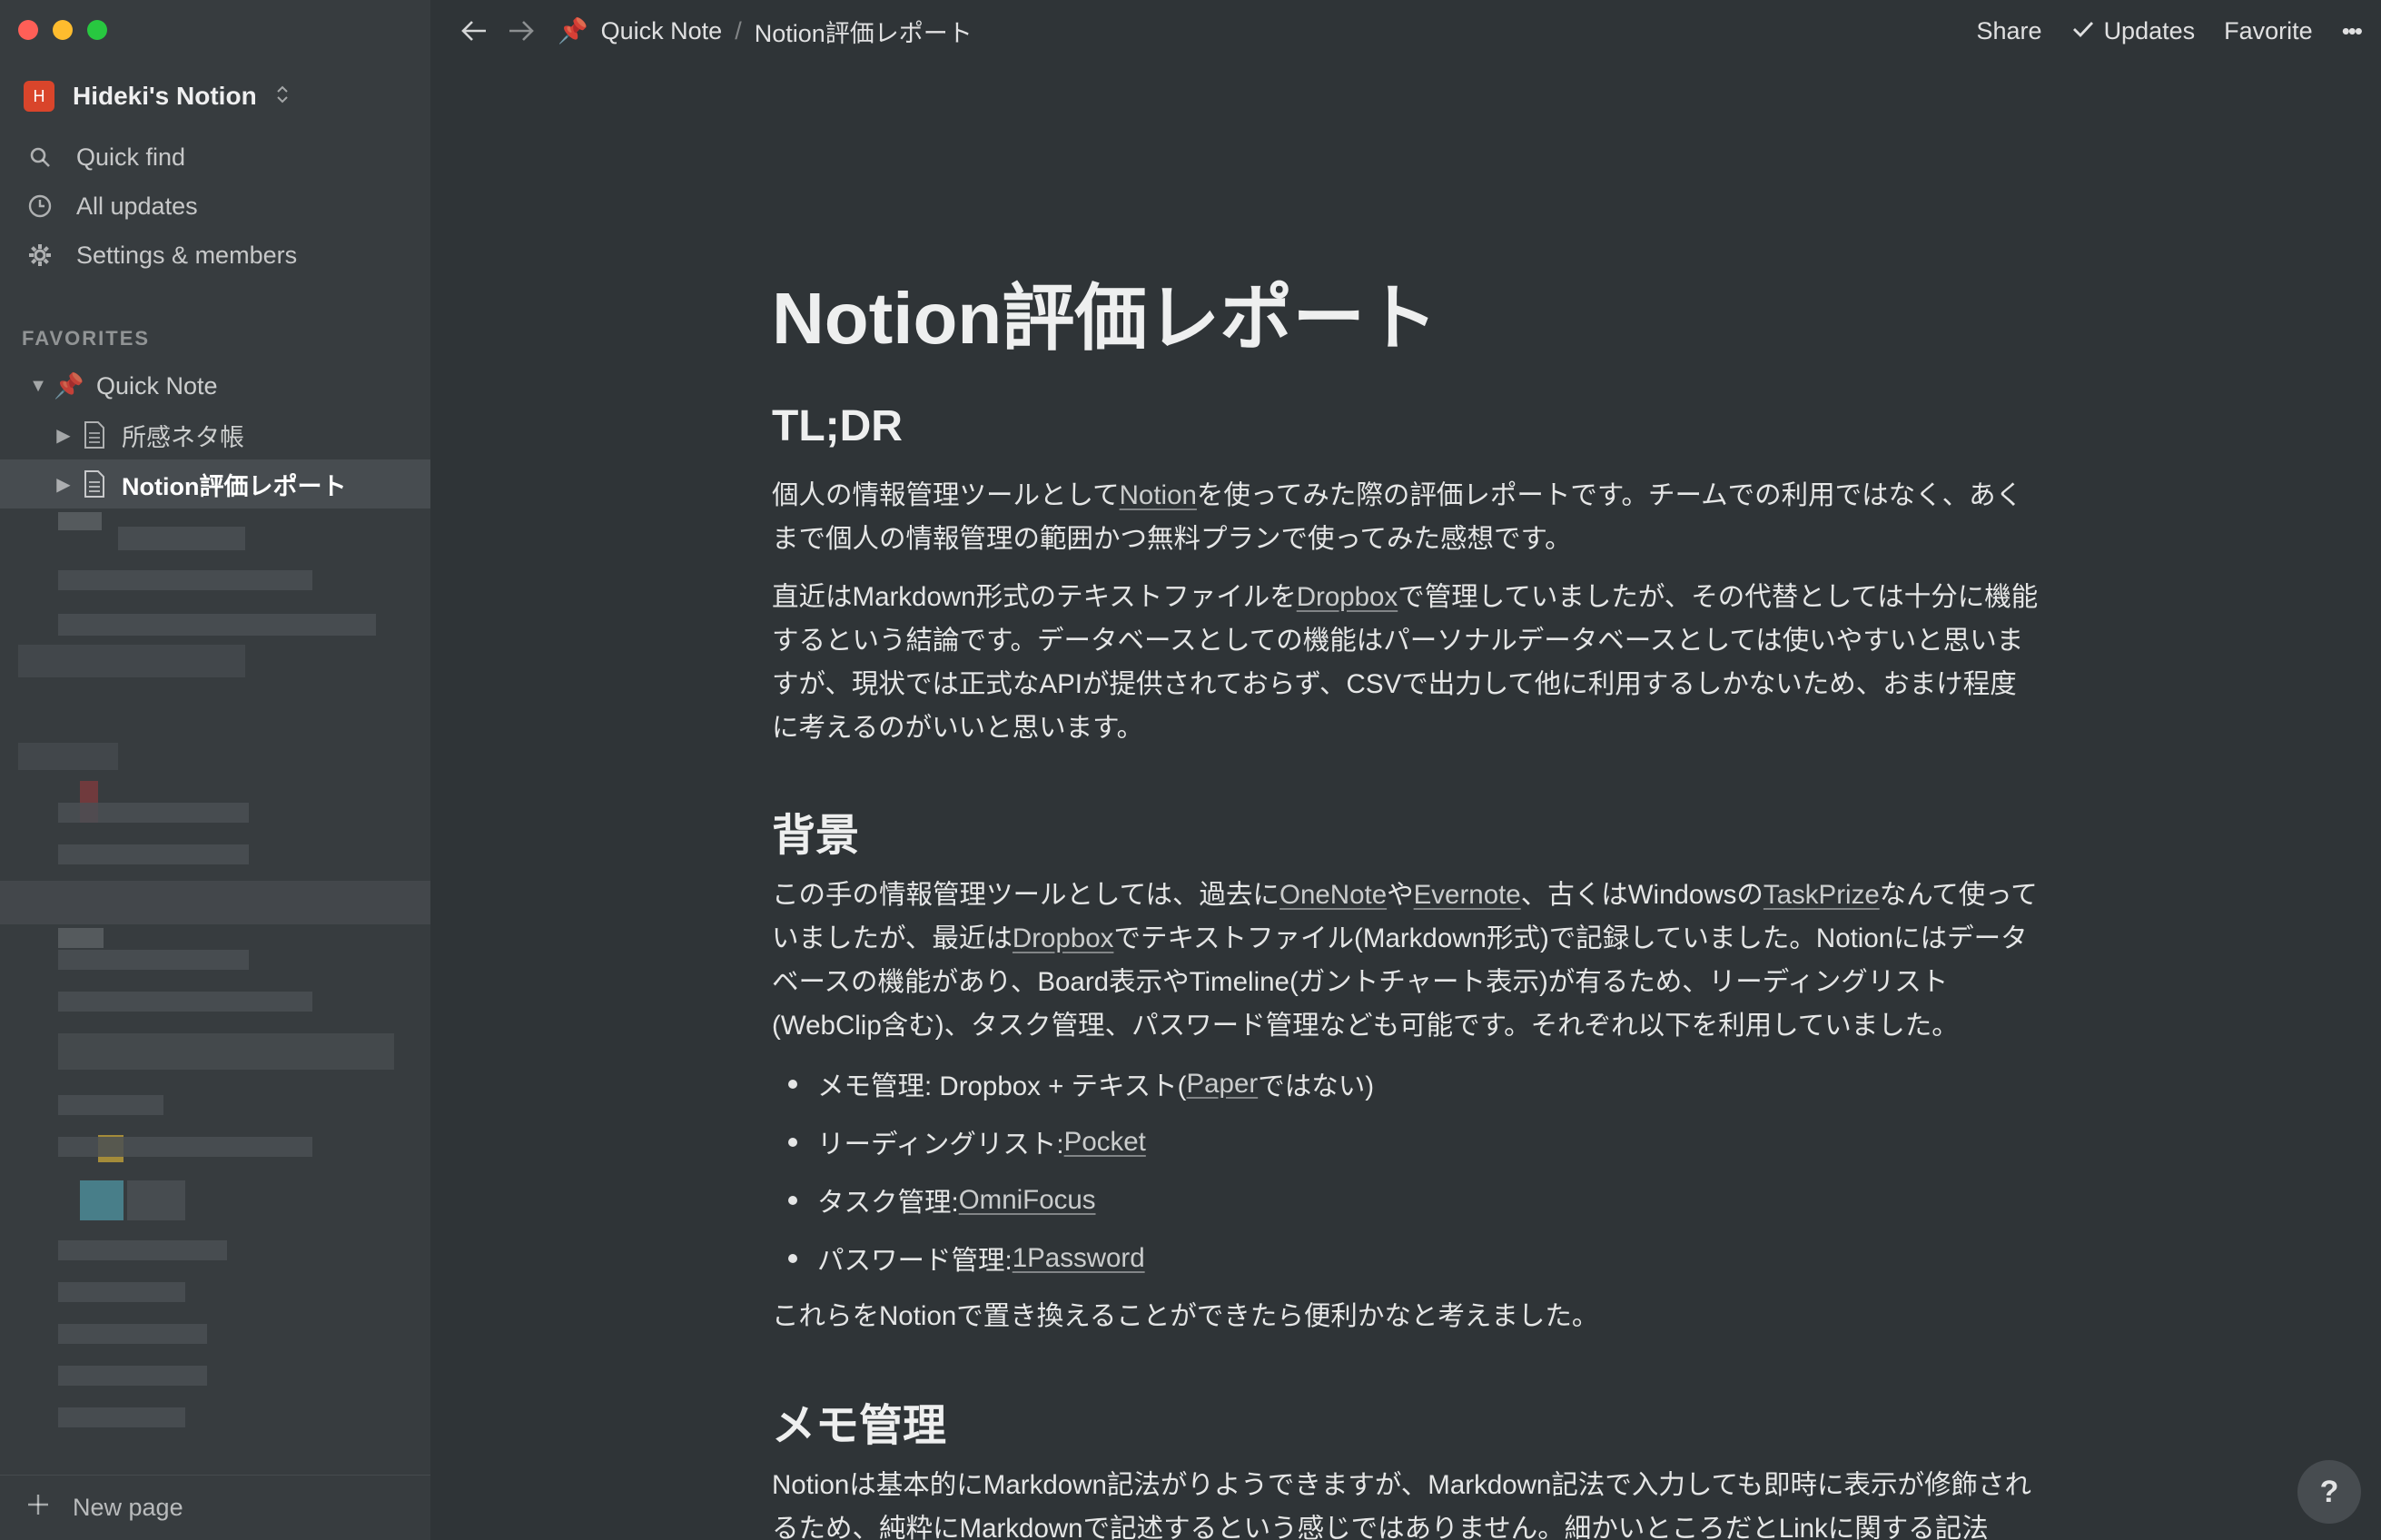 This screenshot has width=2381, height=1540. I want to click on list-item: パスワード管理: 1Password, so click(1407, 1258).